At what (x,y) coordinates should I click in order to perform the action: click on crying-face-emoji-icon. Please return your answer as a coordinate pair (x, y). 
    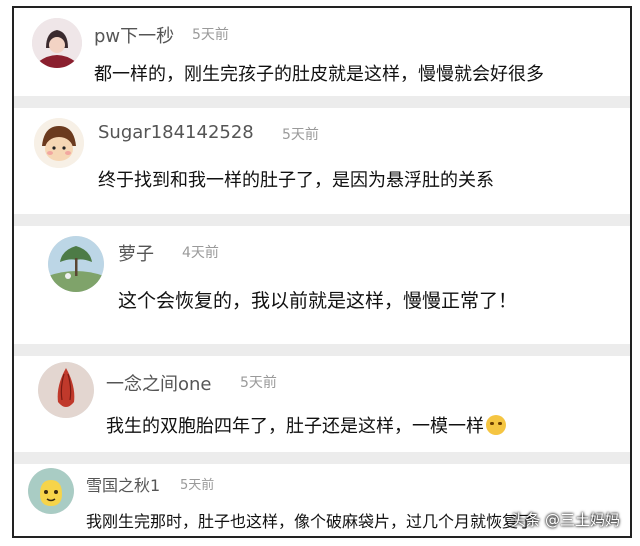
    Looking at the image, I should click on (496, 425).